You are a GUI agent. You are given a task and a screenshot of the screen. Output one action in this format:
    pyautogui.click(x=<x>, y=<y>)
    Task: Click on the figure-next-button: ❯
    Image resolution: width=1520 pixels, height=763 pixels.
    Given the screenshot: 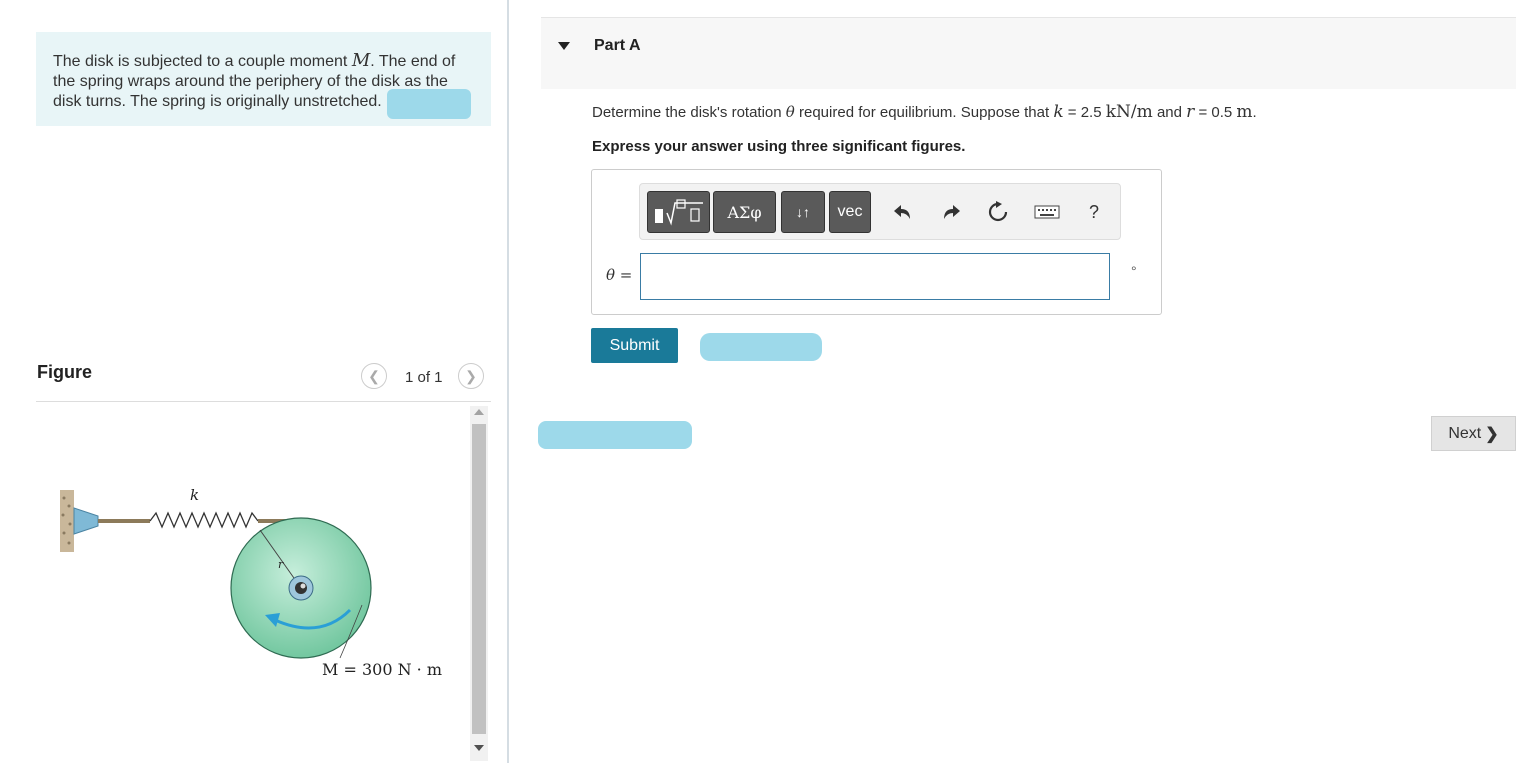 What is the action you would take?
    pyautogui.click(x=471, y=376)
    